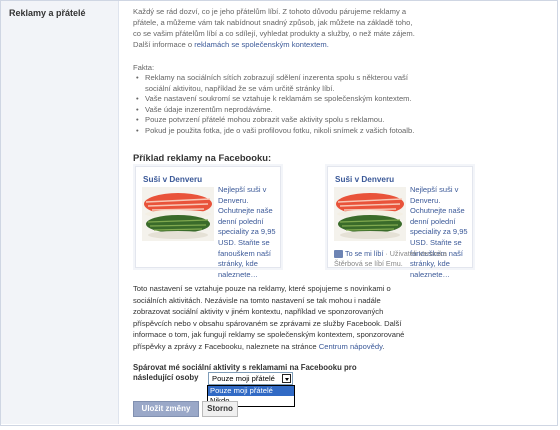 The height and width of the screenshot is (430, 560). I want to click on fact-text: Vaše údaje inzerentům neprodáváme., so click(209, 109).